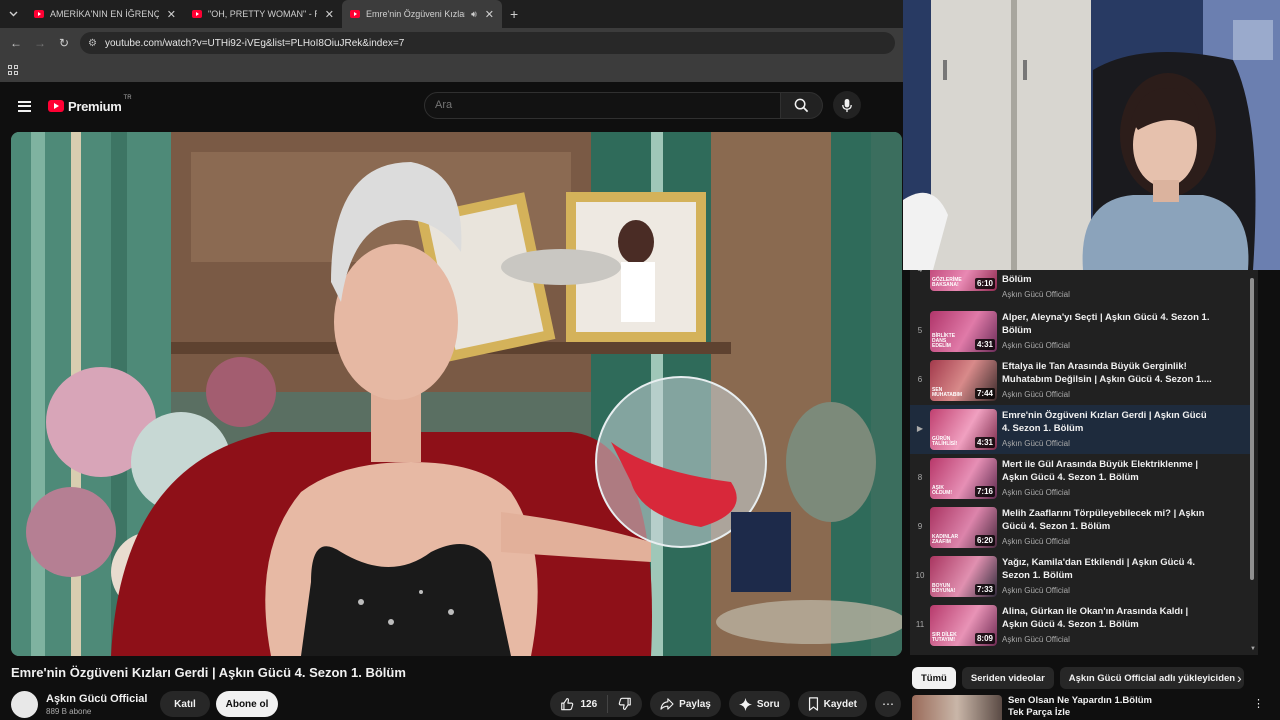 The width and height of the screenshot is (1280, 720). Describe the element at coordinates (802, 105) in the screenshot. I see `search-button` at that location.